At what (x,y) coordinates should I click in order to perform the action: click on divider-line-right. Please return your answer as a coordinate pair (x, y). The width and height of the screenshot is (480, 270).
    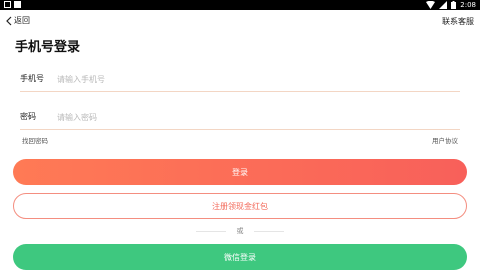
    Looking at the image, I should click on (269, 231).